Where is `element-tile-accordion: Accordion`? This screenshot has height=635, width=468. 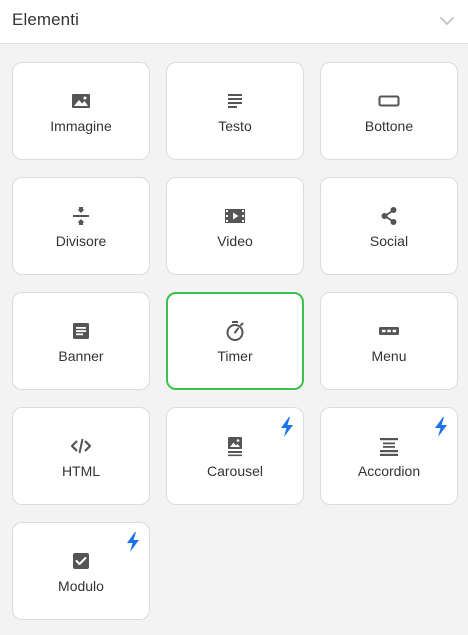
element-tile-accordion: Accordion is located at coordinates (389, 456).